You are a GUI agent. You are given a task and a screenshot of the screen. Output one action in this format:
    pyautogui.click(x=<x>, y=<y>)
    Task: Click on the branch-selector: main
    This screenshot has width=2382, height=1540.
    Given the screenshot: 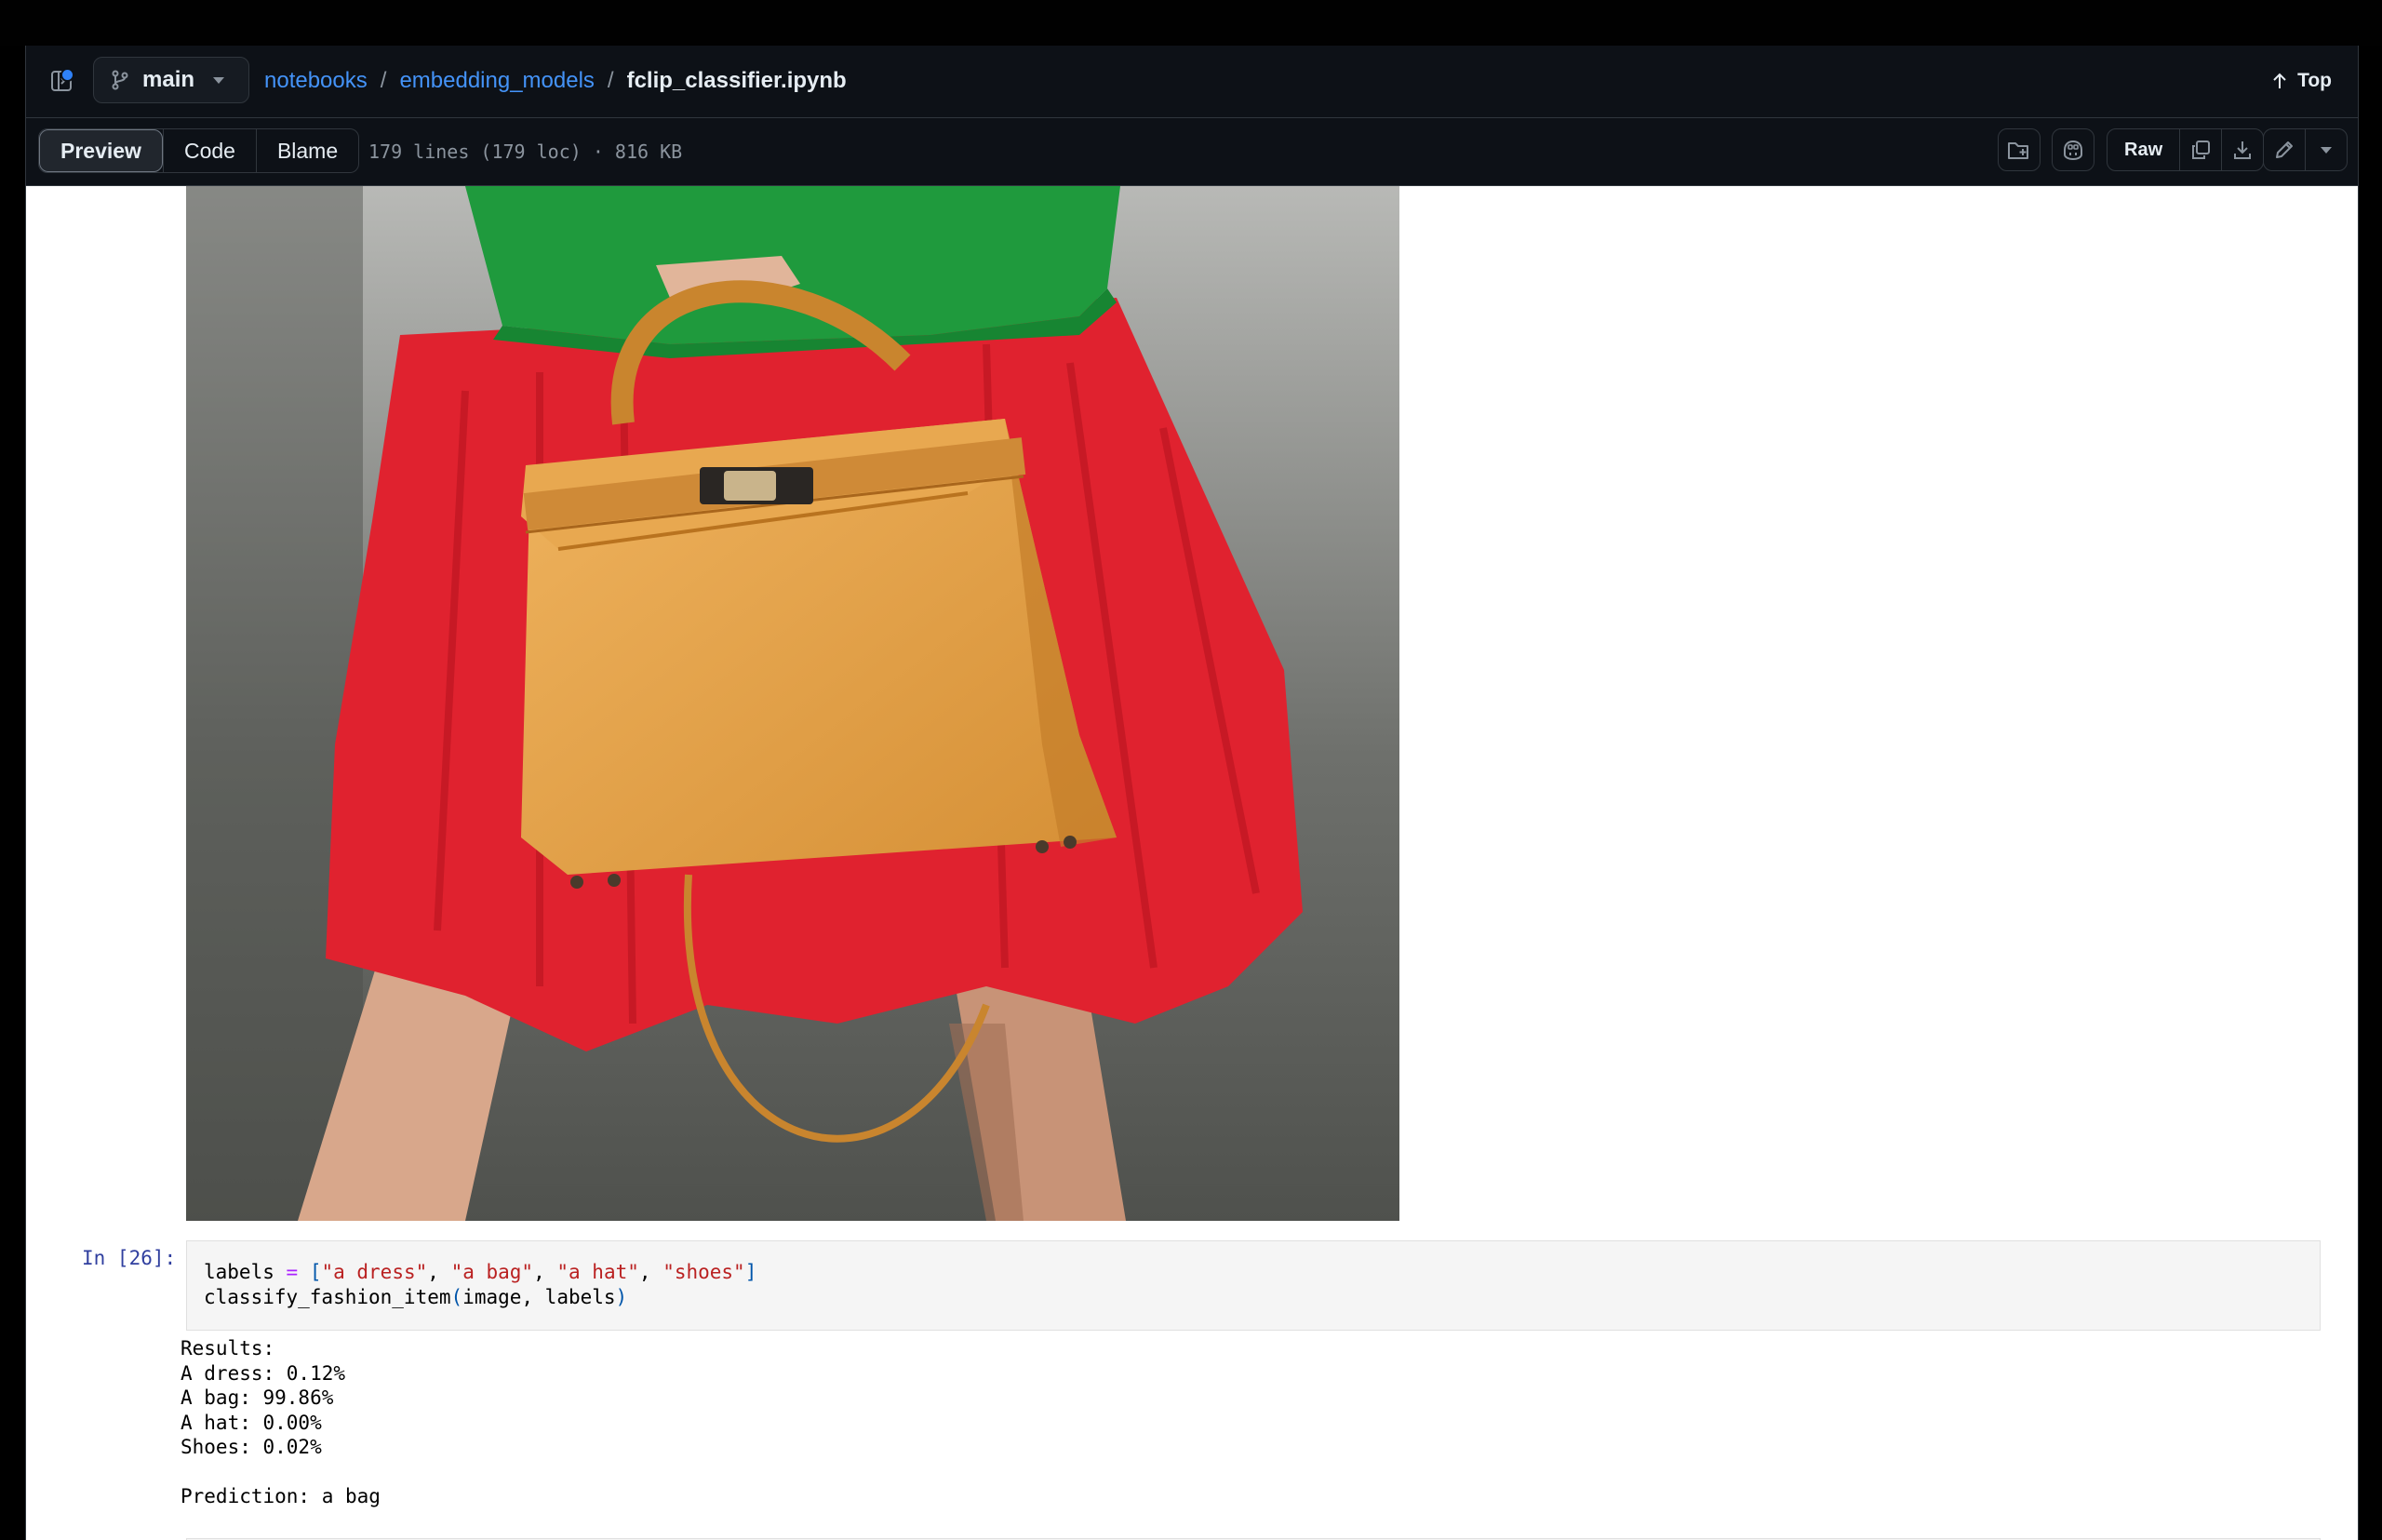 What is the action you would take?
    pyautogui.click(x=171, y=80)
    